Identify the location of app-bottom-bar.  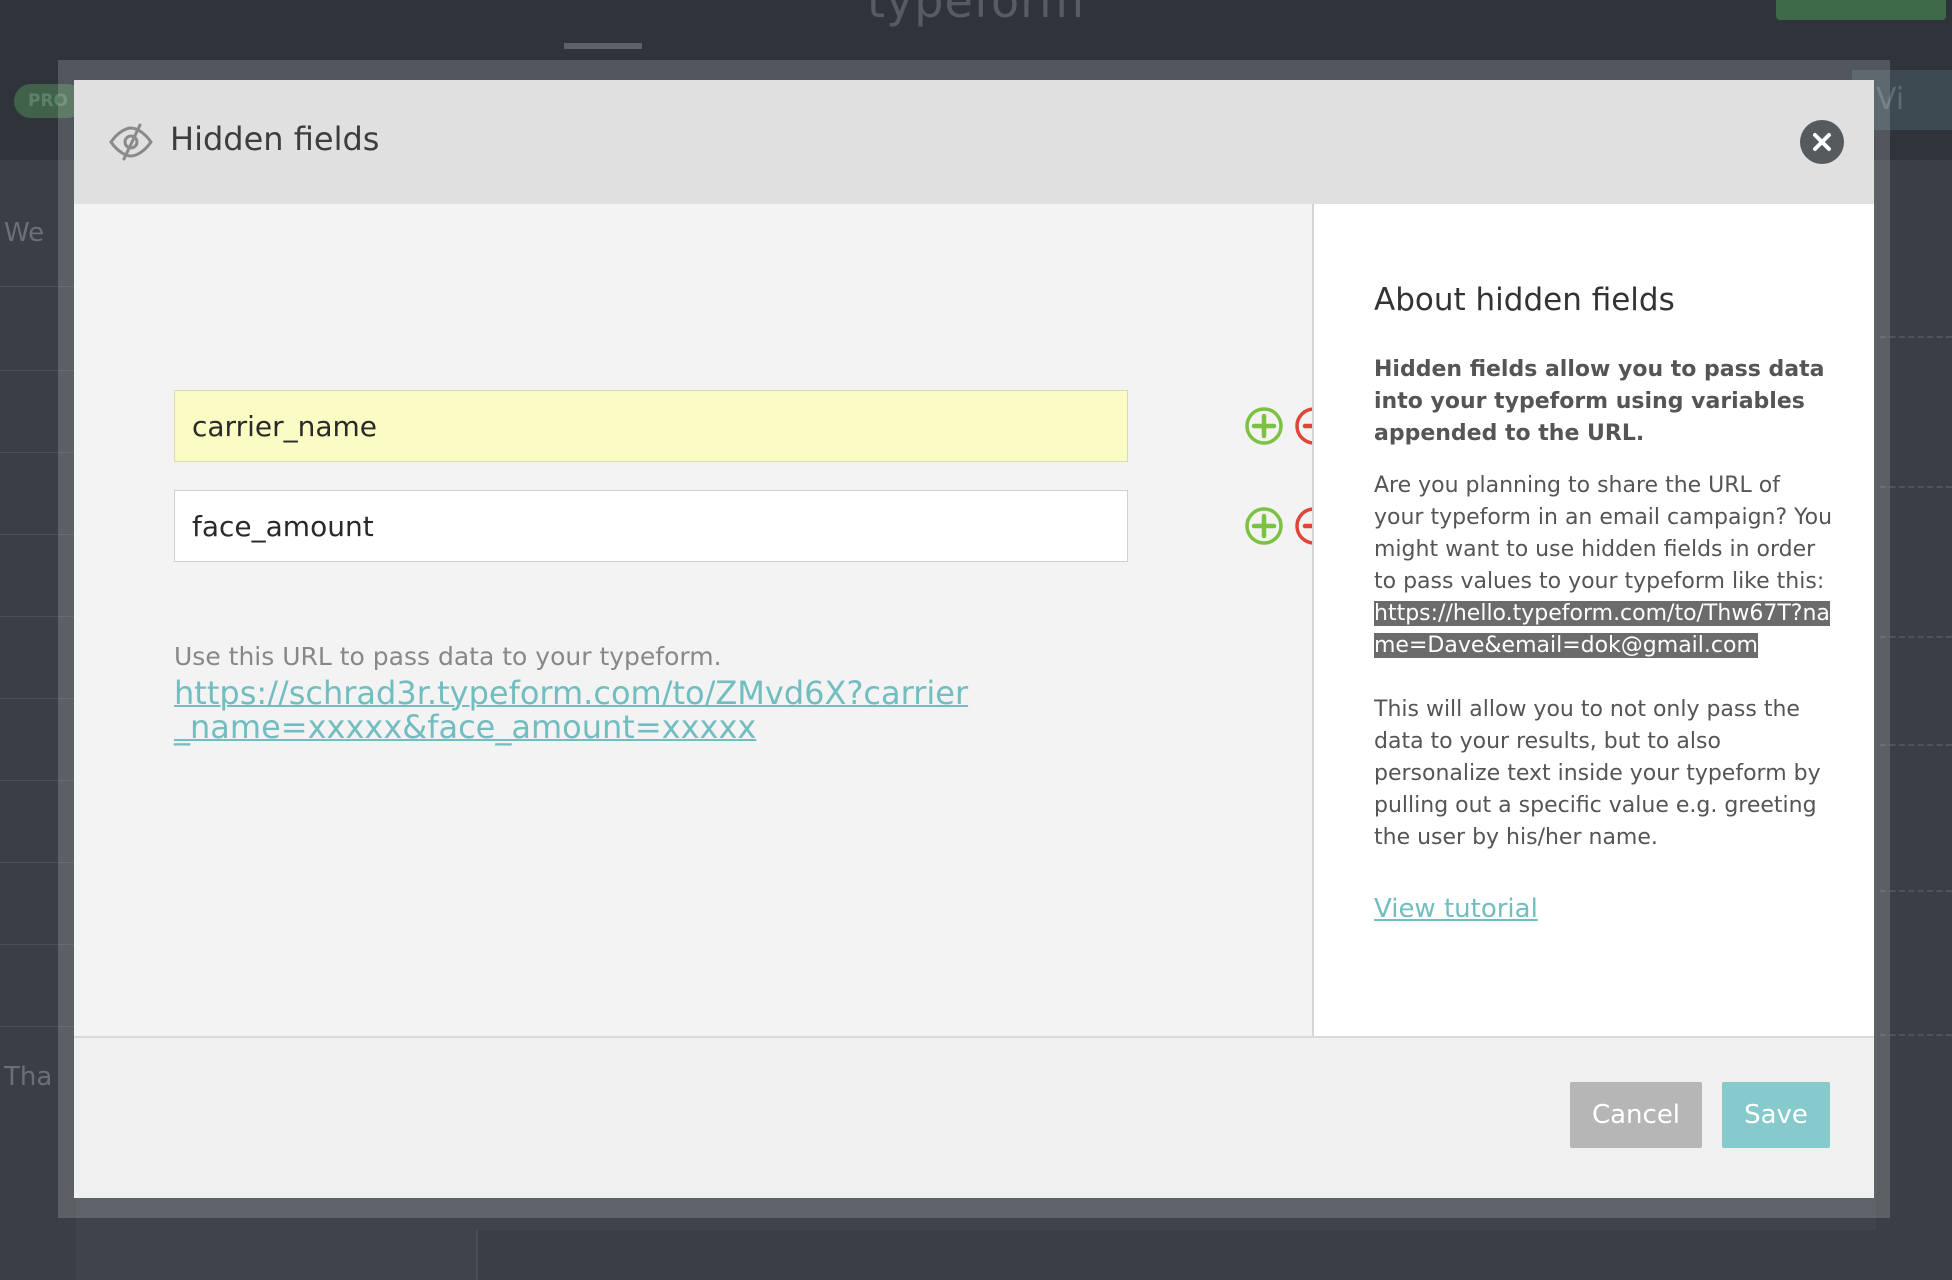
(1214, 1255).